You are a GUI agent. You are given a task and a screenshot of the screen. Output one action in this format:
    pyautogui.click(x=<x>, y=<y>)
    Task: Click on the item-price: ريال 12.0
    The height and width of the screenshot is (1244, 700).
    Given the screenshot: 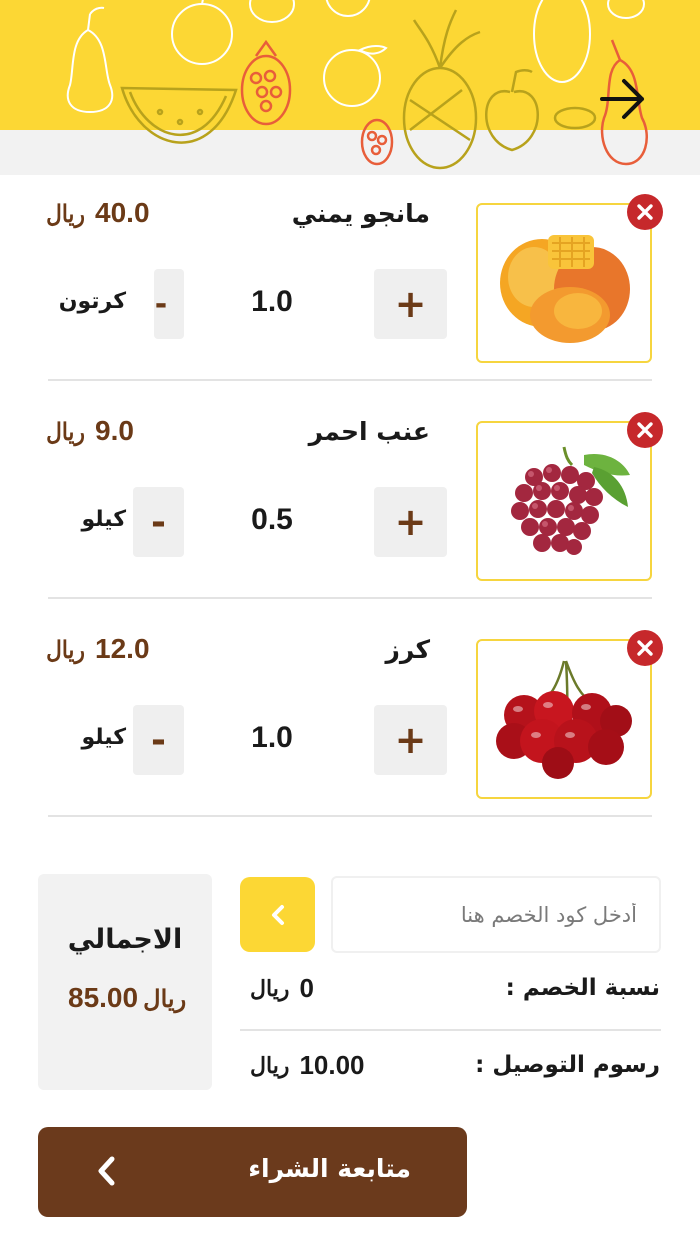 What is the action you would take?
    pyautogui.click(x=97, y=649)
    